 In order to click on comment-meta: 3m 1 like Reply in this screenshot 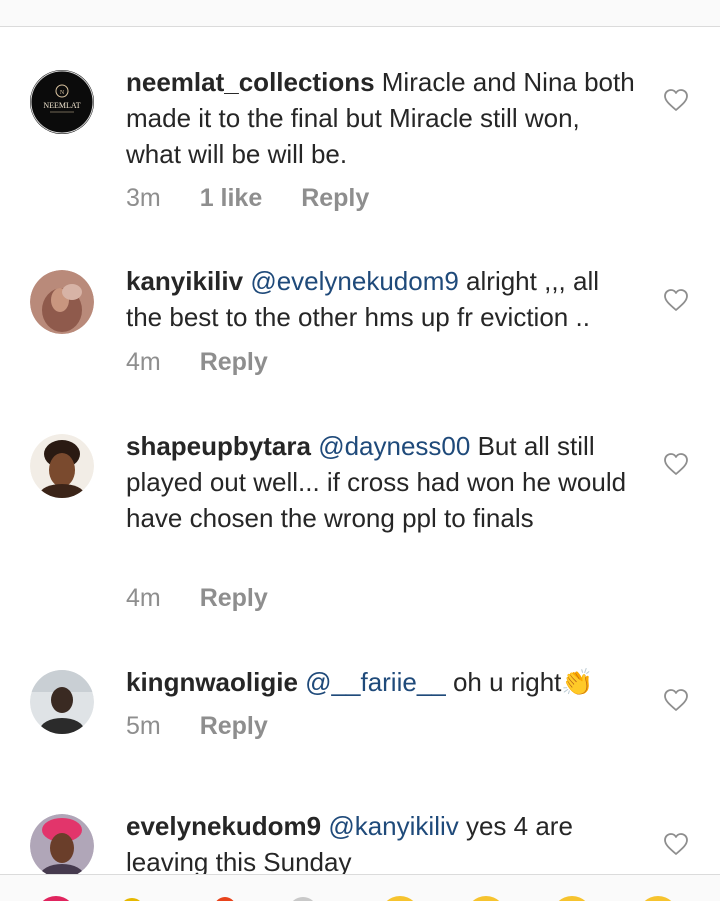, I will do `click(263, 198)`.